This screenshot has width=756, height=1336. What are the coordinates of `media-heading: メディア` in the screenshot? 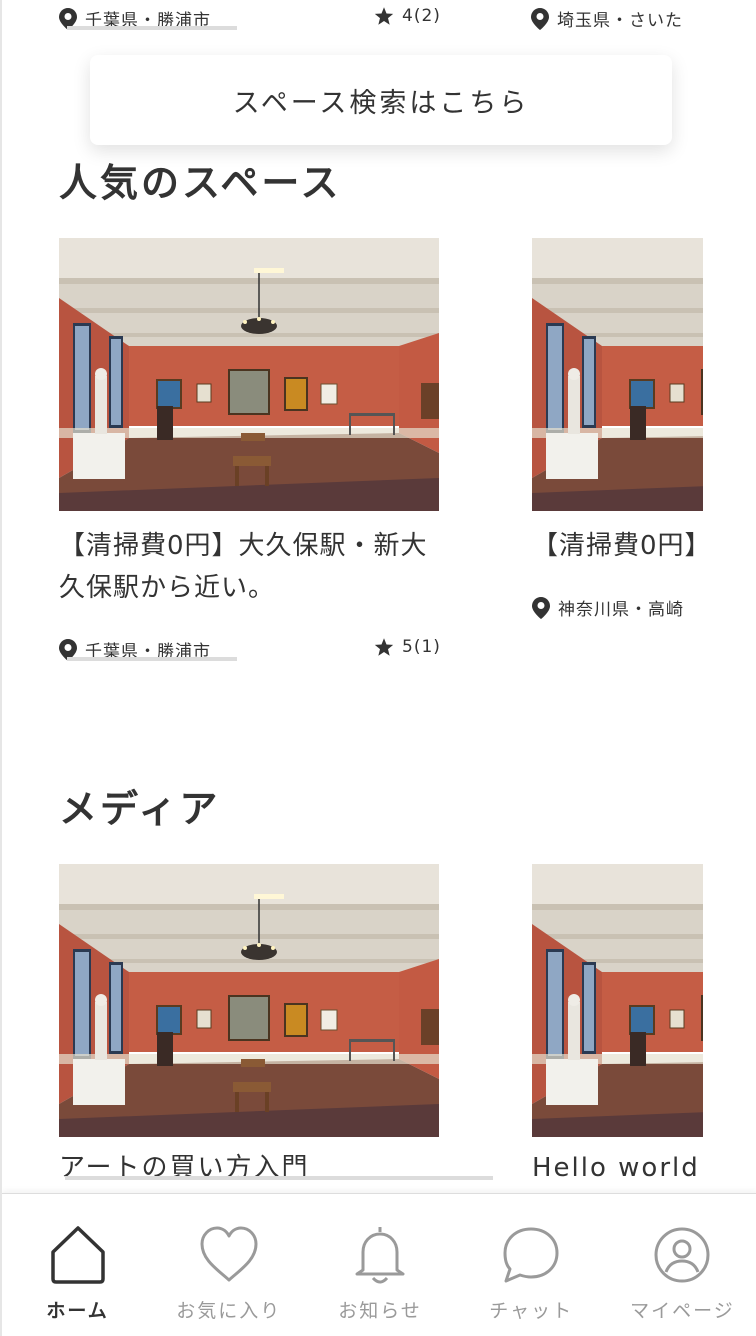 It's located at (140, 809).